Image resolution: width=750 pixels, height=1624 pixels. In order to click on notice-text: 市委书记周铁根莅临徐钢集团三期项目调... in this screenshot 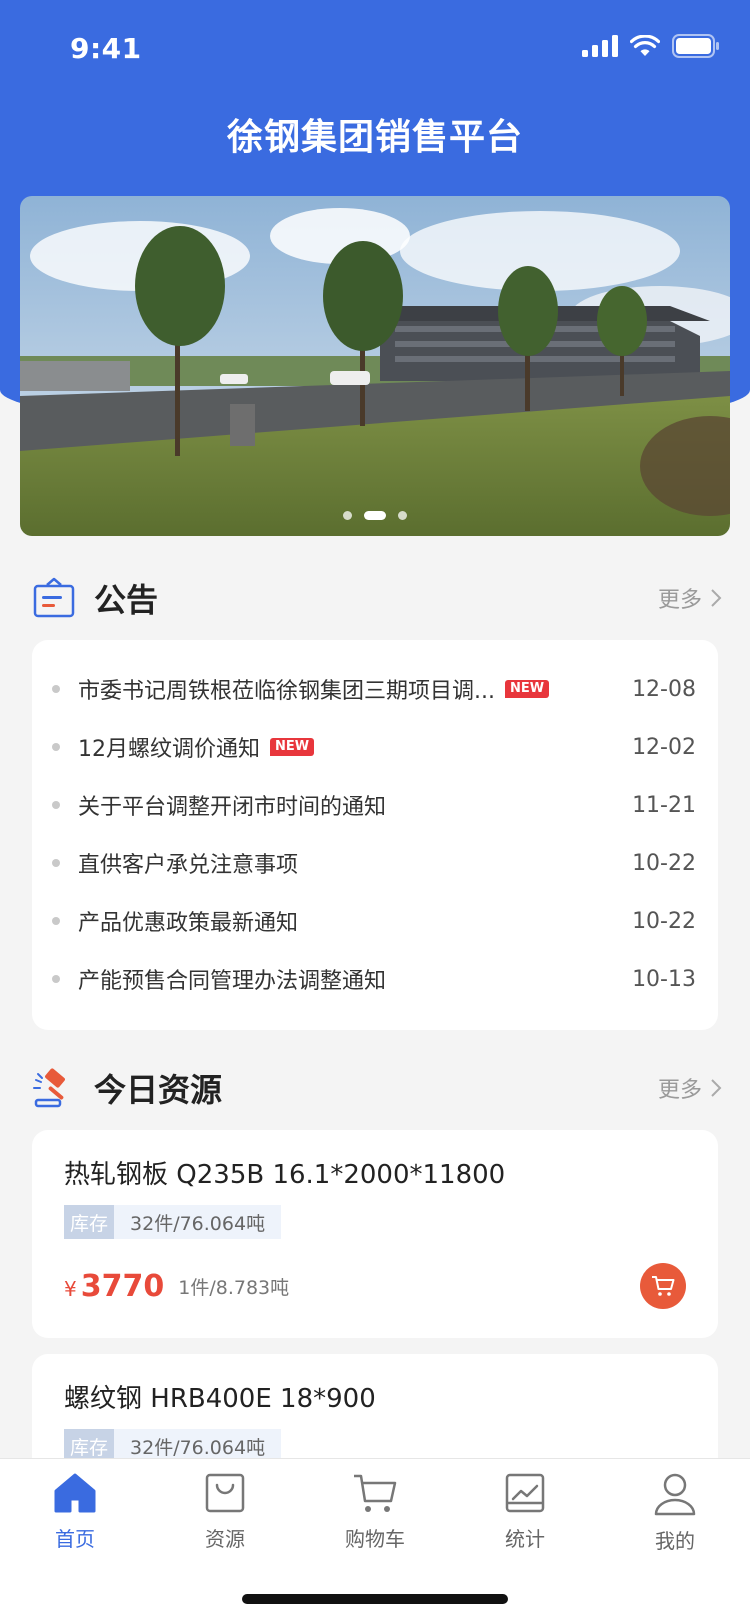, I will do `click(286, 691)`.